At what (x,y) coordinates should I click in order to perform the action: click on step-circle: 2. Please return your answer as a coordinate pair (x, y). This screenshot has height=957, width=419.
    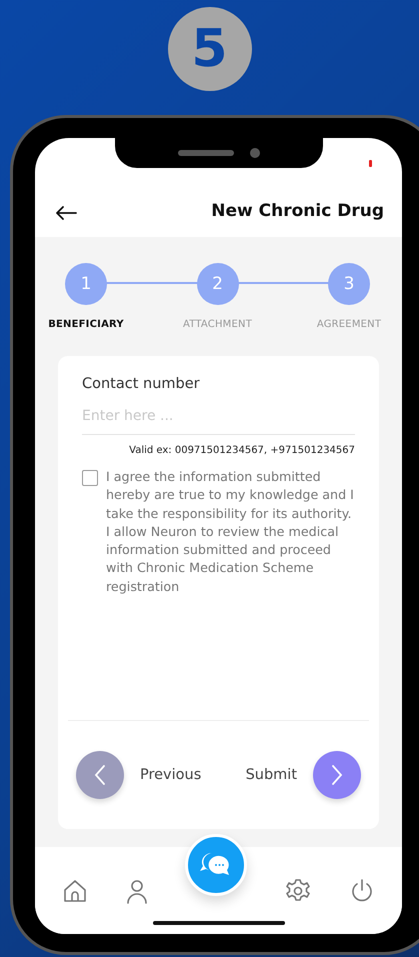
    Looking at the image, I should click on (217, 284).